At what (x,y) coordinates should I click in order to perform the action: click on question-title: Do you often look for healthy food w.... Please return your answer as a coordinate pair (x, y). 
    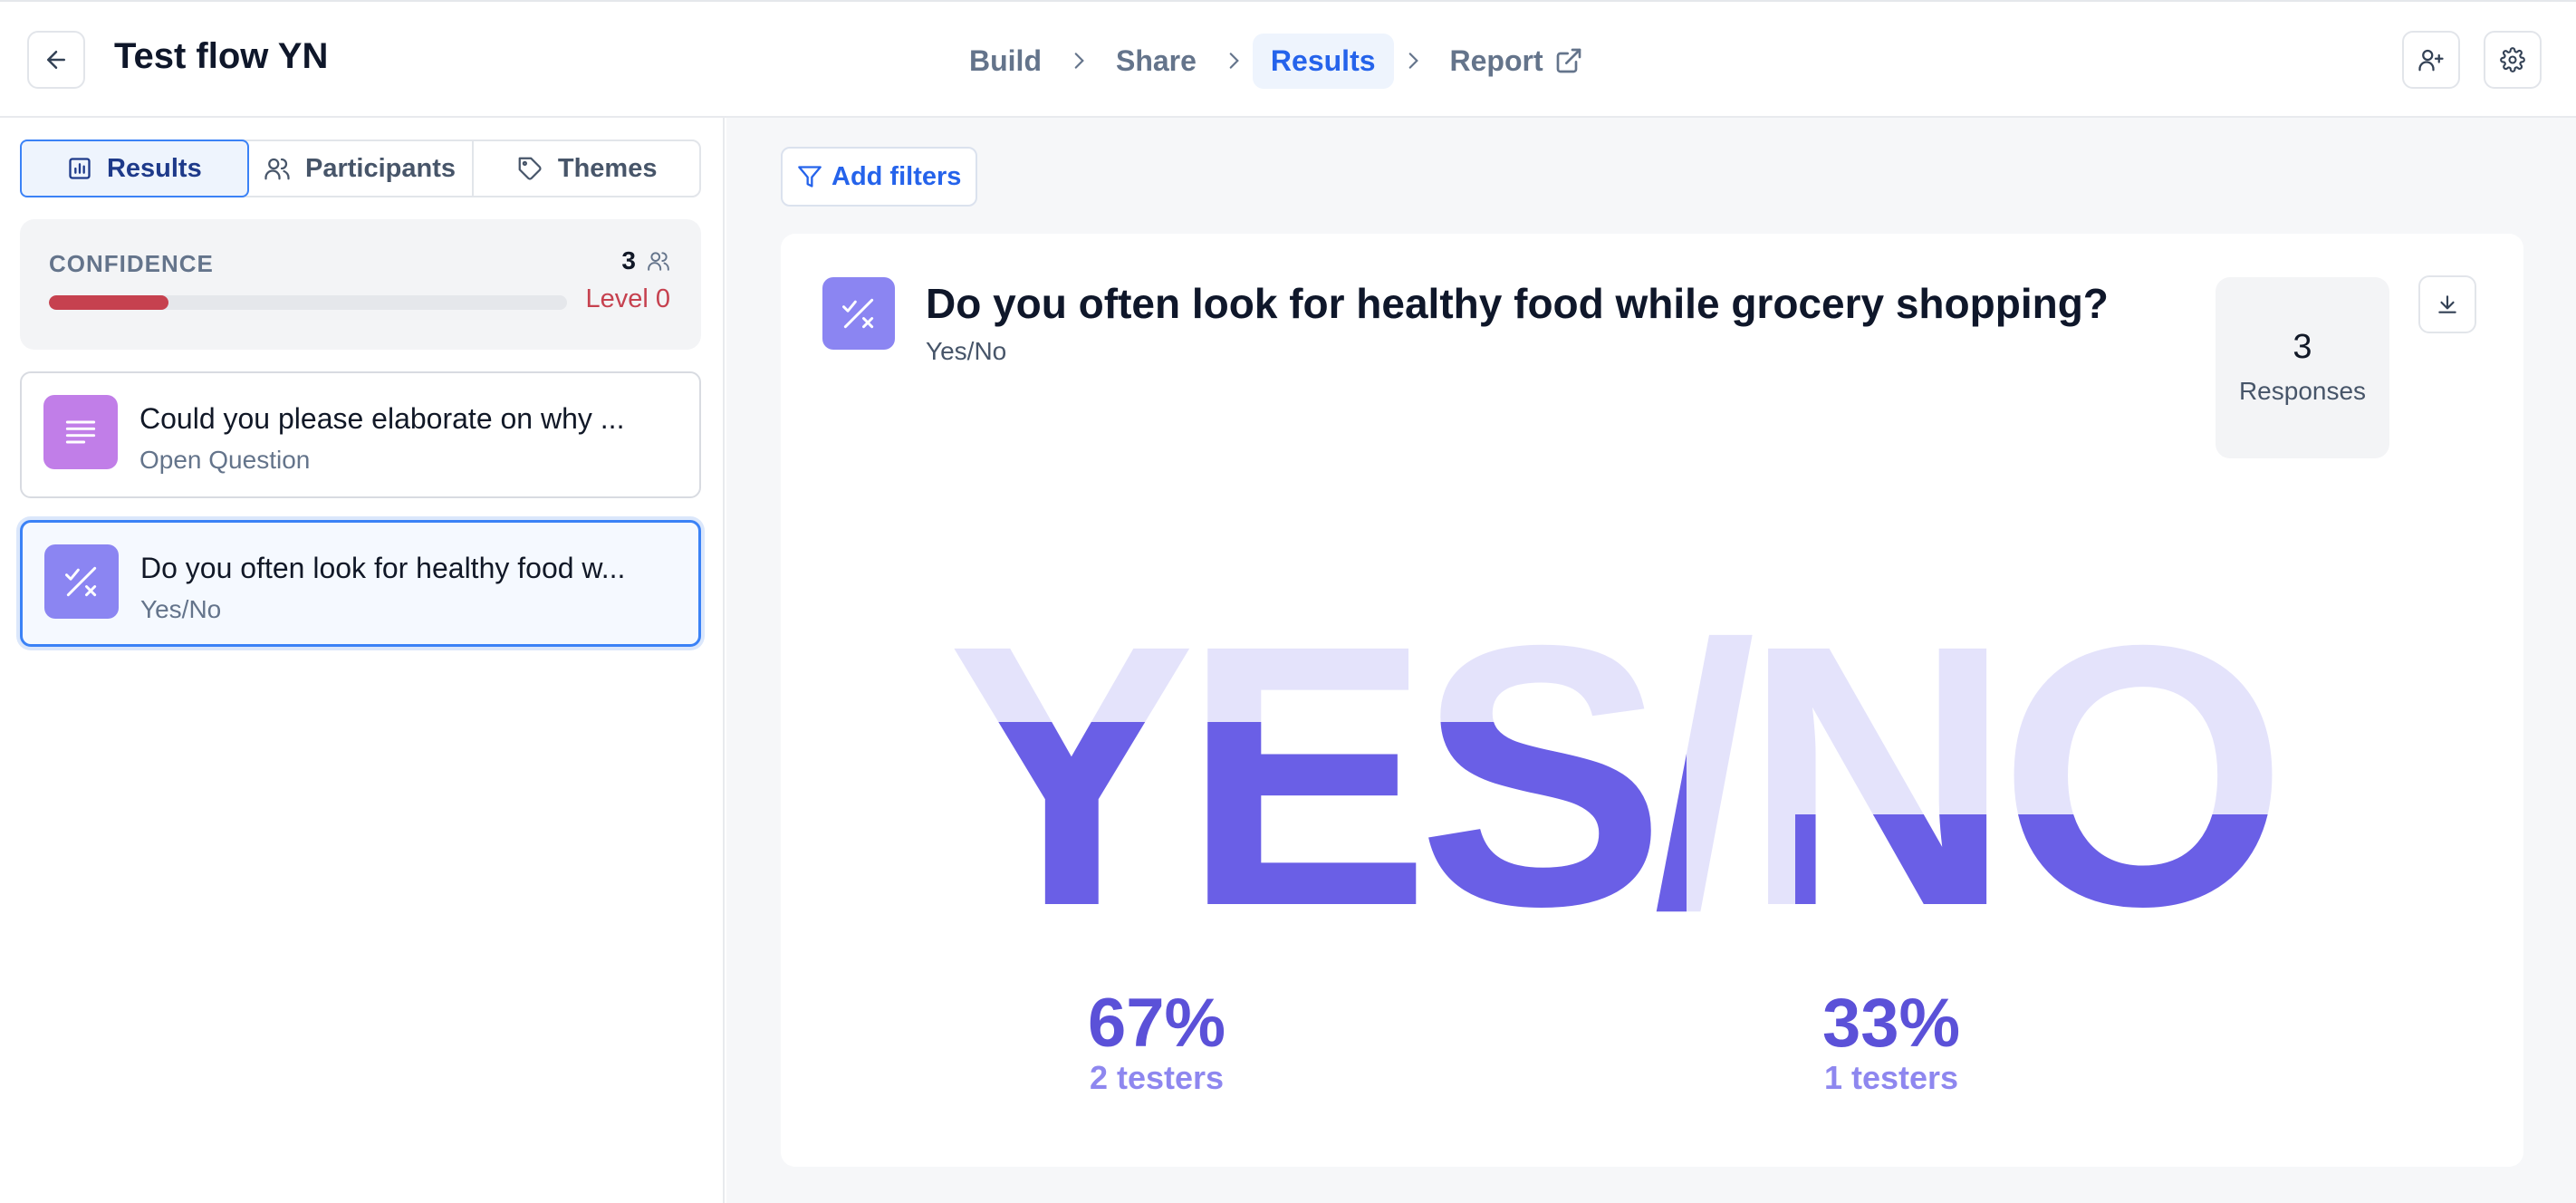
    Looking at the image, I should click on (383, 568).